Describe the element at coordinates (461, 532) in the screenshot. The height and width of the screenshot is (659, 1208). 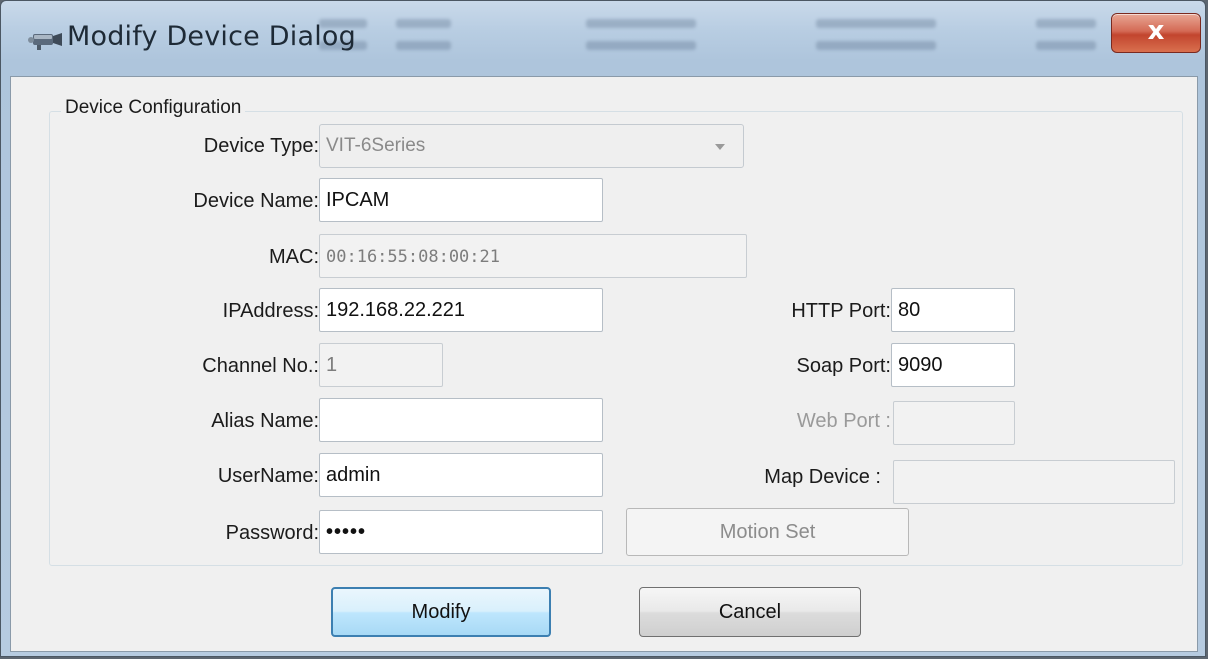
I see `password-input: •••••` at that location.